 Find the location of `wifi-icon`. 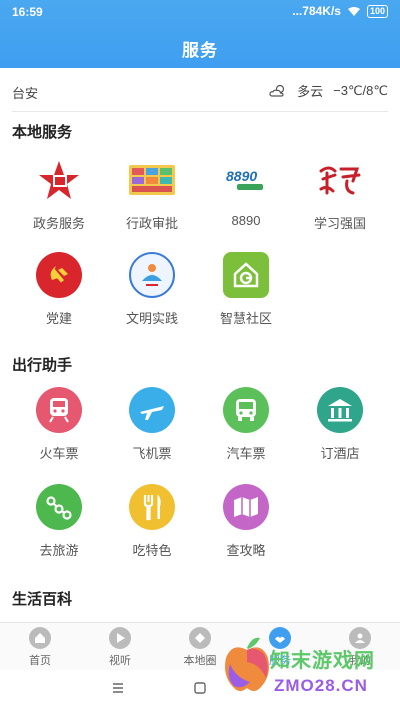

wifi-icon is located at coordinates (353, 11).